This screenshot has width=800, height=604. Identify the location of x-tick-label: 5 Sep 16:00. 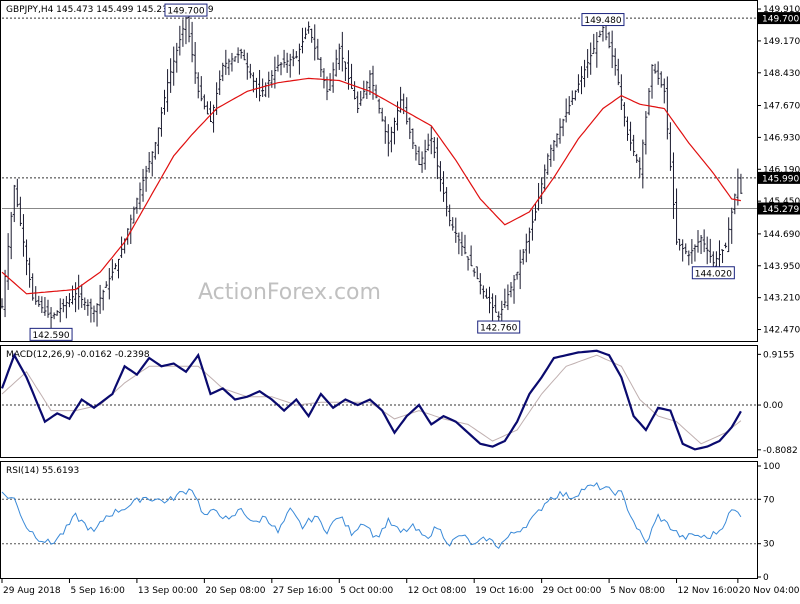
(97, 591).